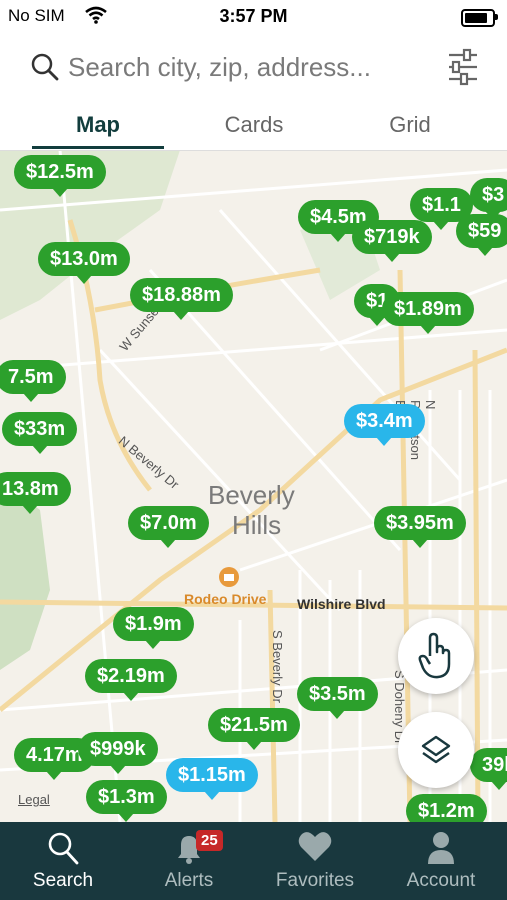 The width and height of the screenshot is (507, 900). Describe the element at coordinates (341, 604) in the screenshot. I see `street-label-wilshire: Wilshire Blvd` at that location.